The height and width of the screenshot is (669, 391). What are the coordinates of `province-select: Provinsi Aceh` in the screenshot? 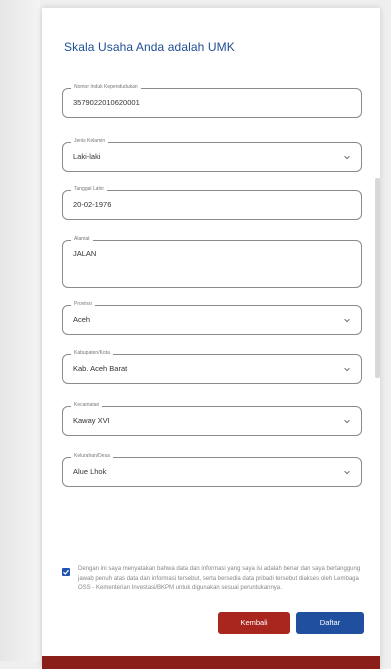 It's located at (212, 317).